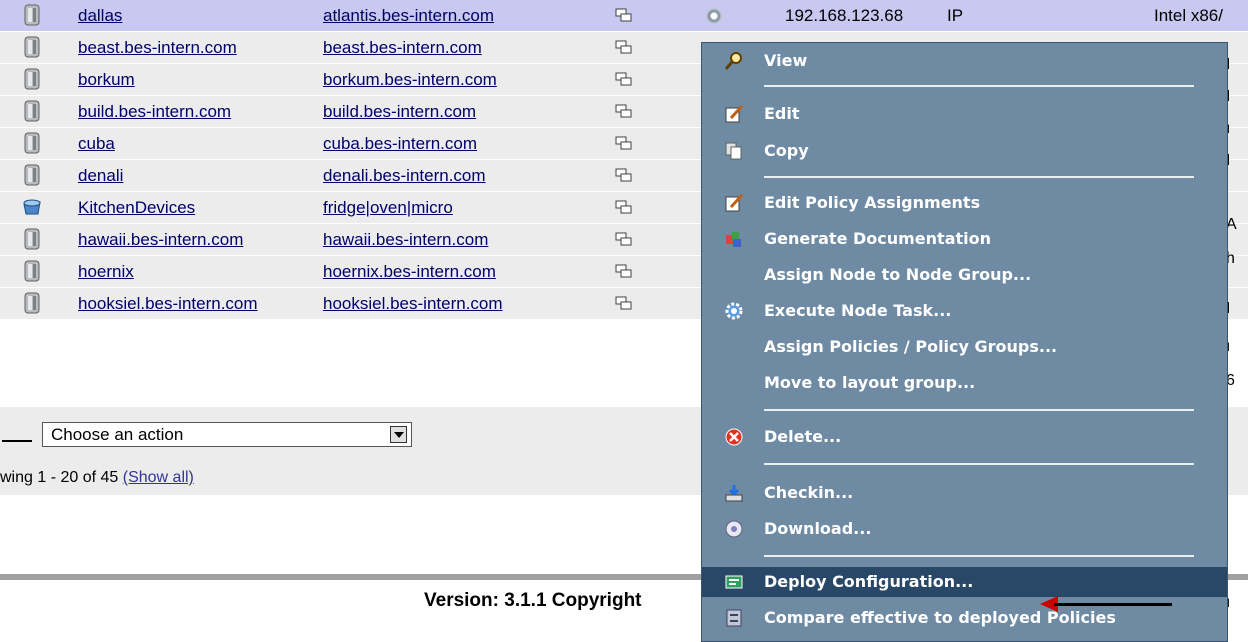 The height and width of the screenshot is (642, 1248). What do you see at coordinates (388, 207) in the screenshot?
I see `node-host-link: fridge|oven|micro` at bounding box center [388, 207].